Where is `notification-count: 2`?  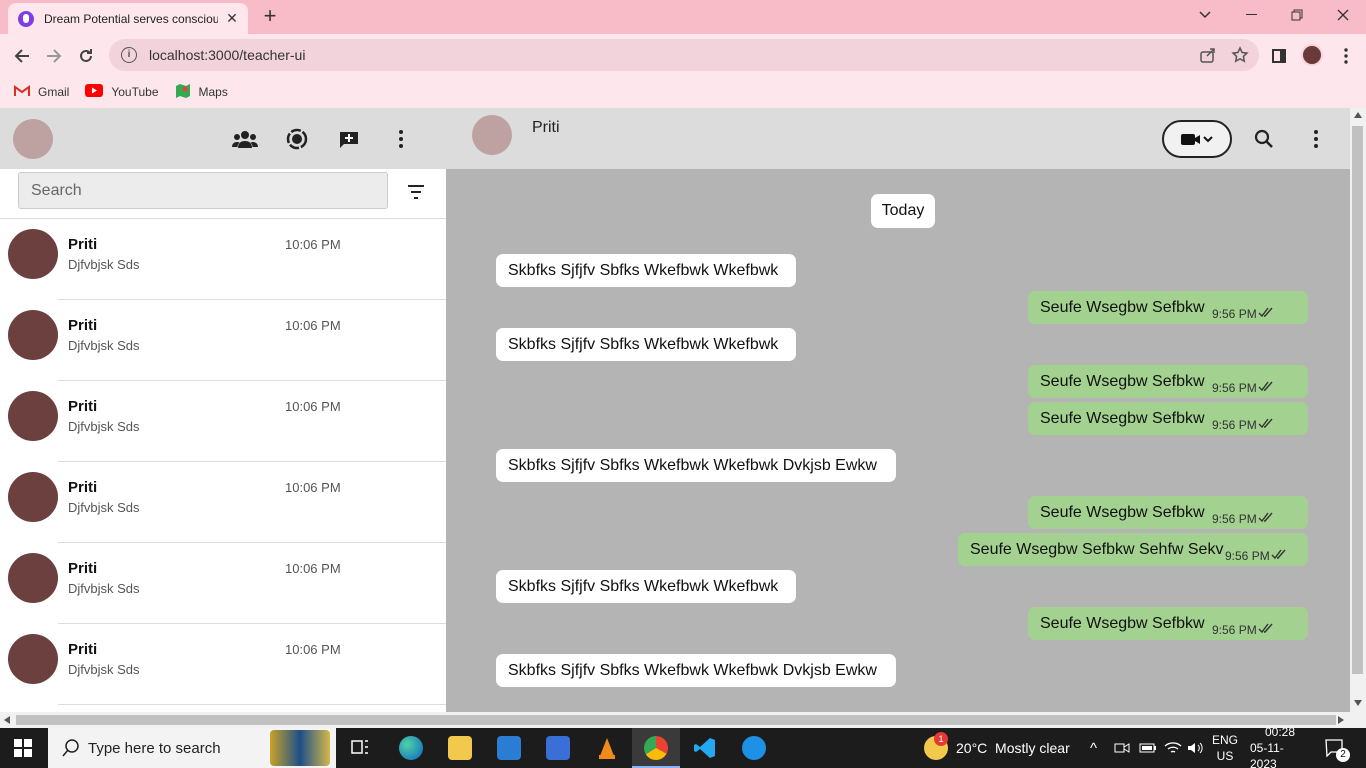 notification-count: 2 is located at coordinates (1343, 755).